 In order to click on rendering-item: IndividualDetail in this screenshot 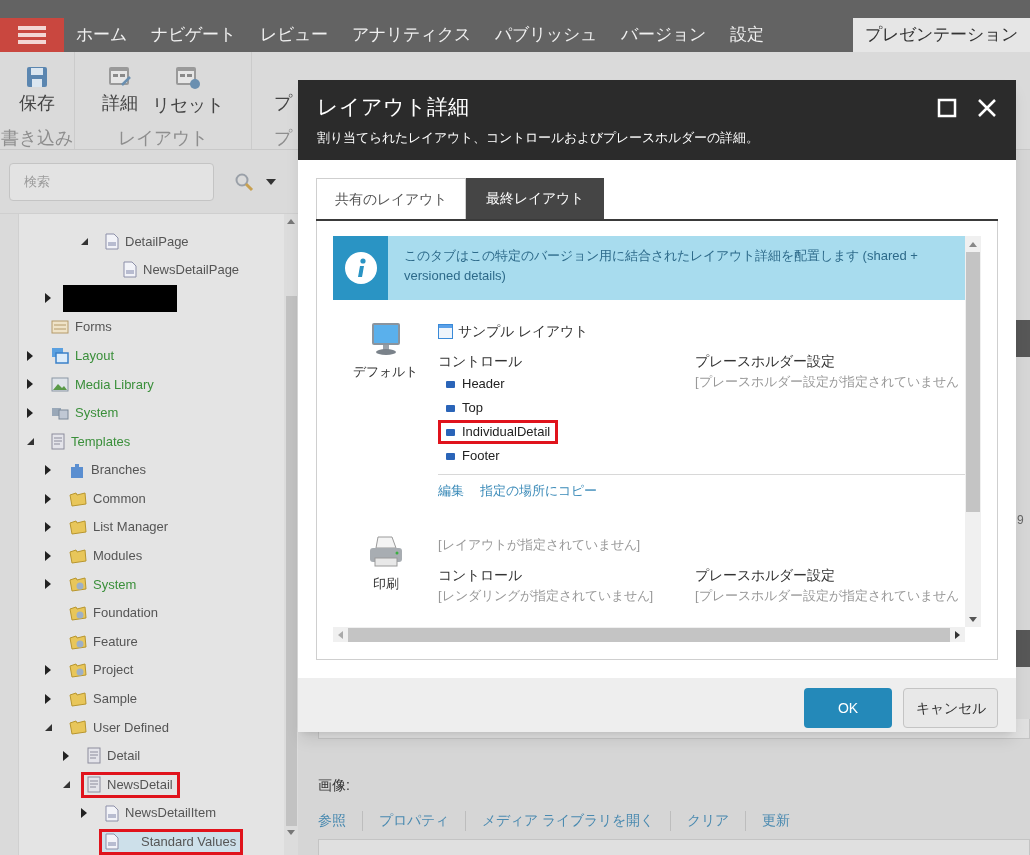, I will do `click(498, 432)`.